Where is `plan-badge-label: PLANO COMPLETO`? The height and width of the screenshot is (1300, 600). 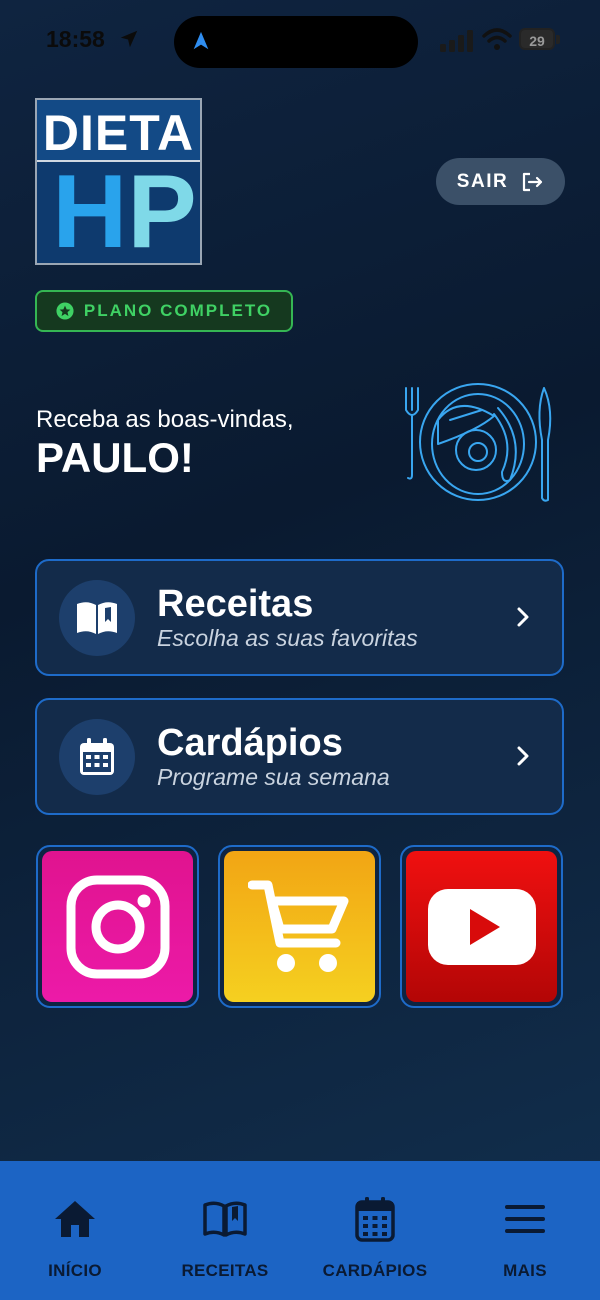
plan-badge-label: PLANO COMPLETO is located at coordinates (178, 310).